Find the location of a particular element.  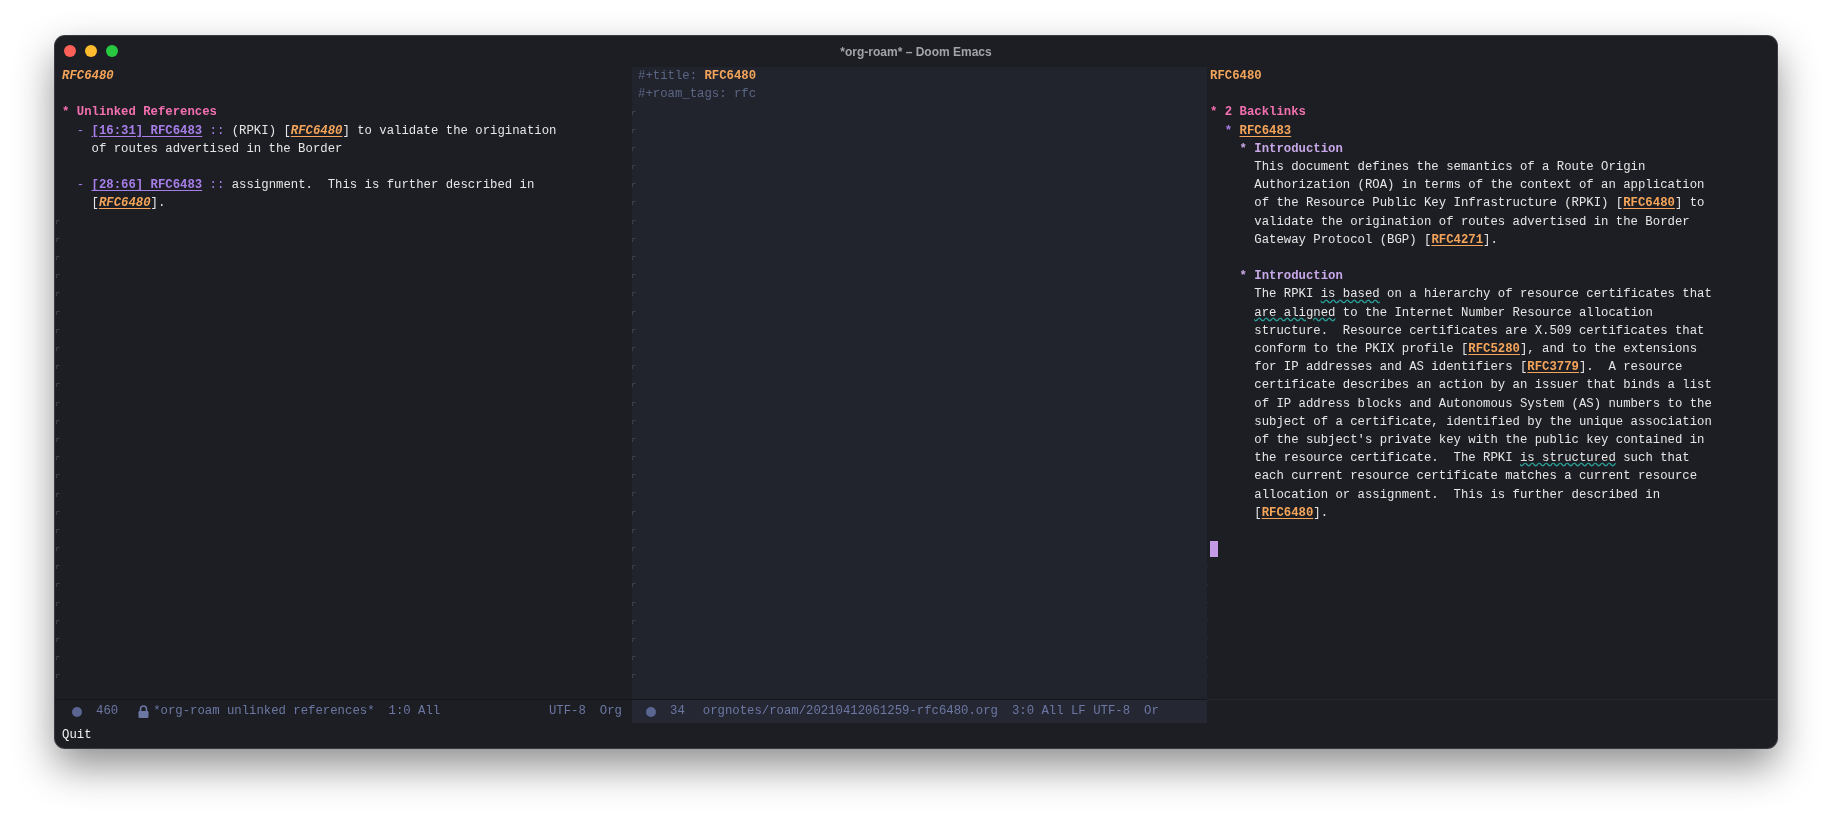

link: RFC4271 is located at coordinates (1457, 239).